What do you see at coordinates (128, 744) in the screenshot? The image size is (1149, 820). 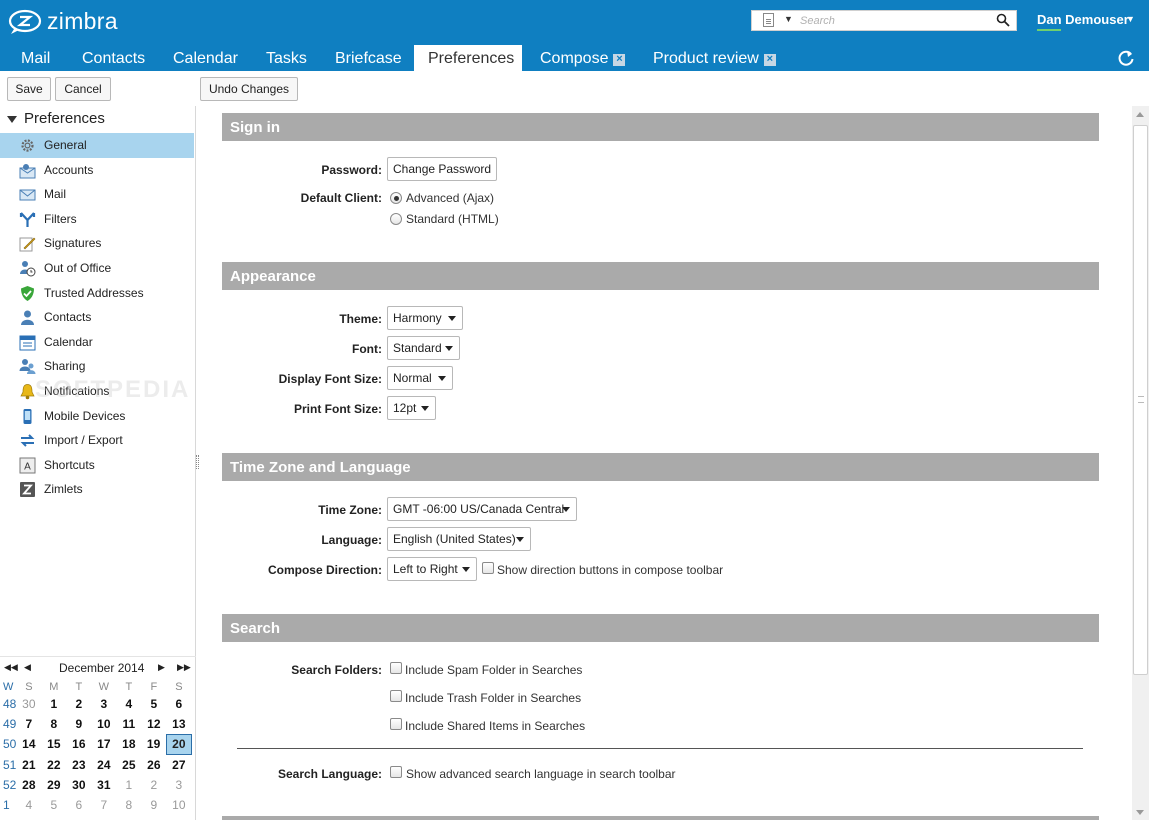 I see `calendar-day: 18` at bounding box center [128, 744].